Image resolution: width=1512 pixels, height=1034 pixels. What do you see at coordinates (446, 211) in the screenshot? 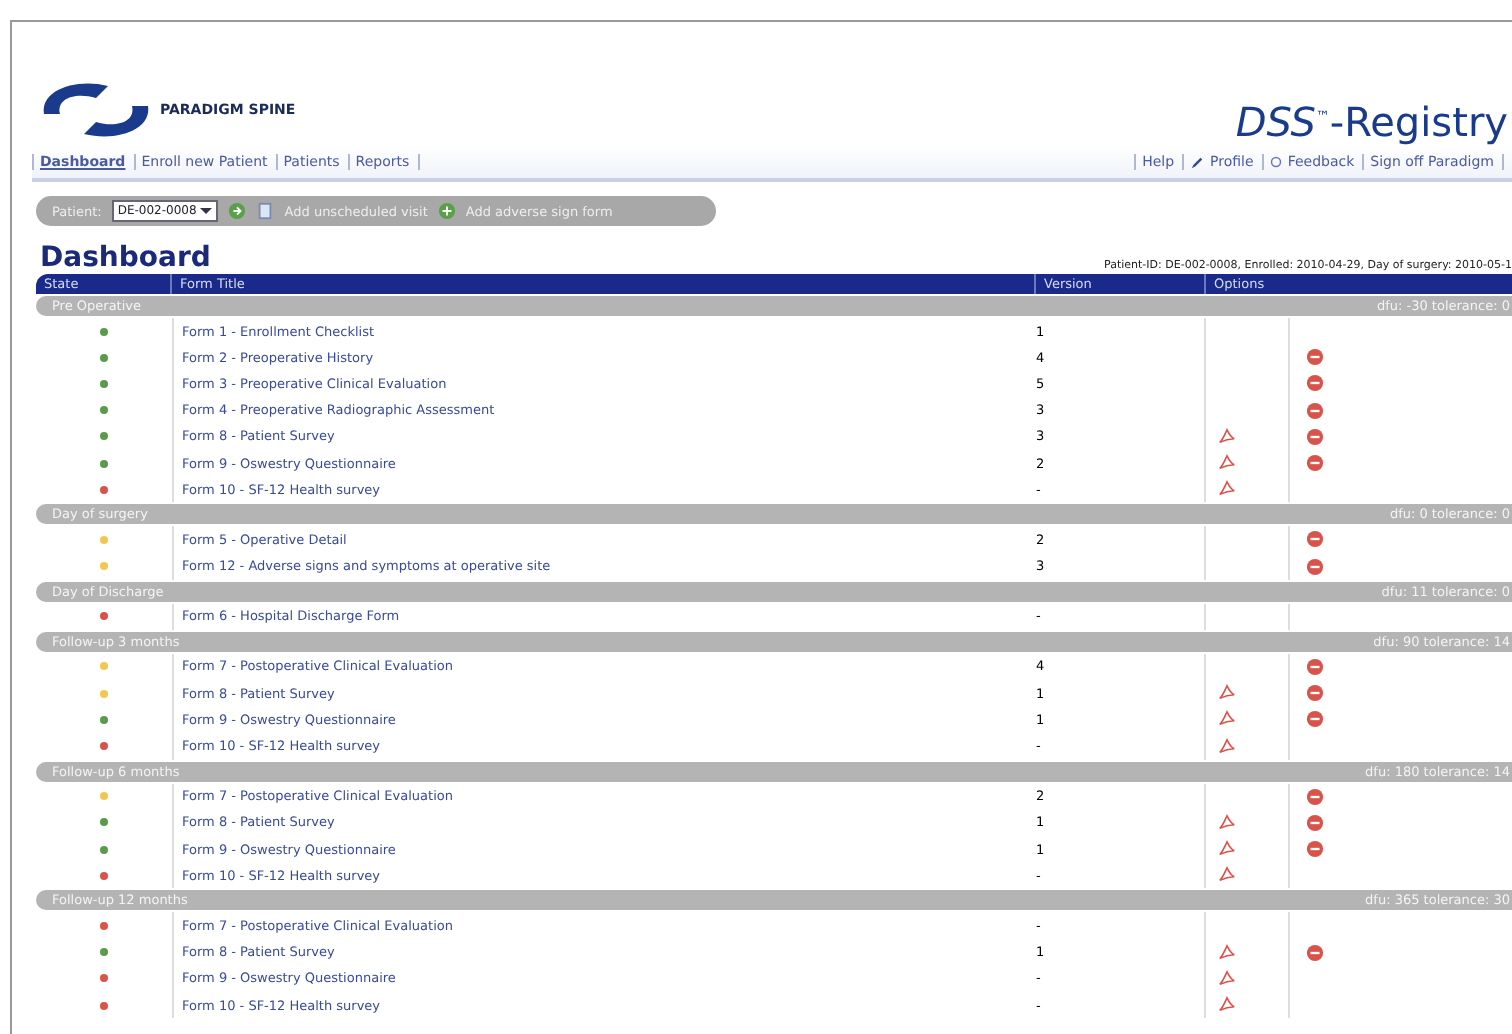
I see `plus-icon` at bounding box center [446, 211].